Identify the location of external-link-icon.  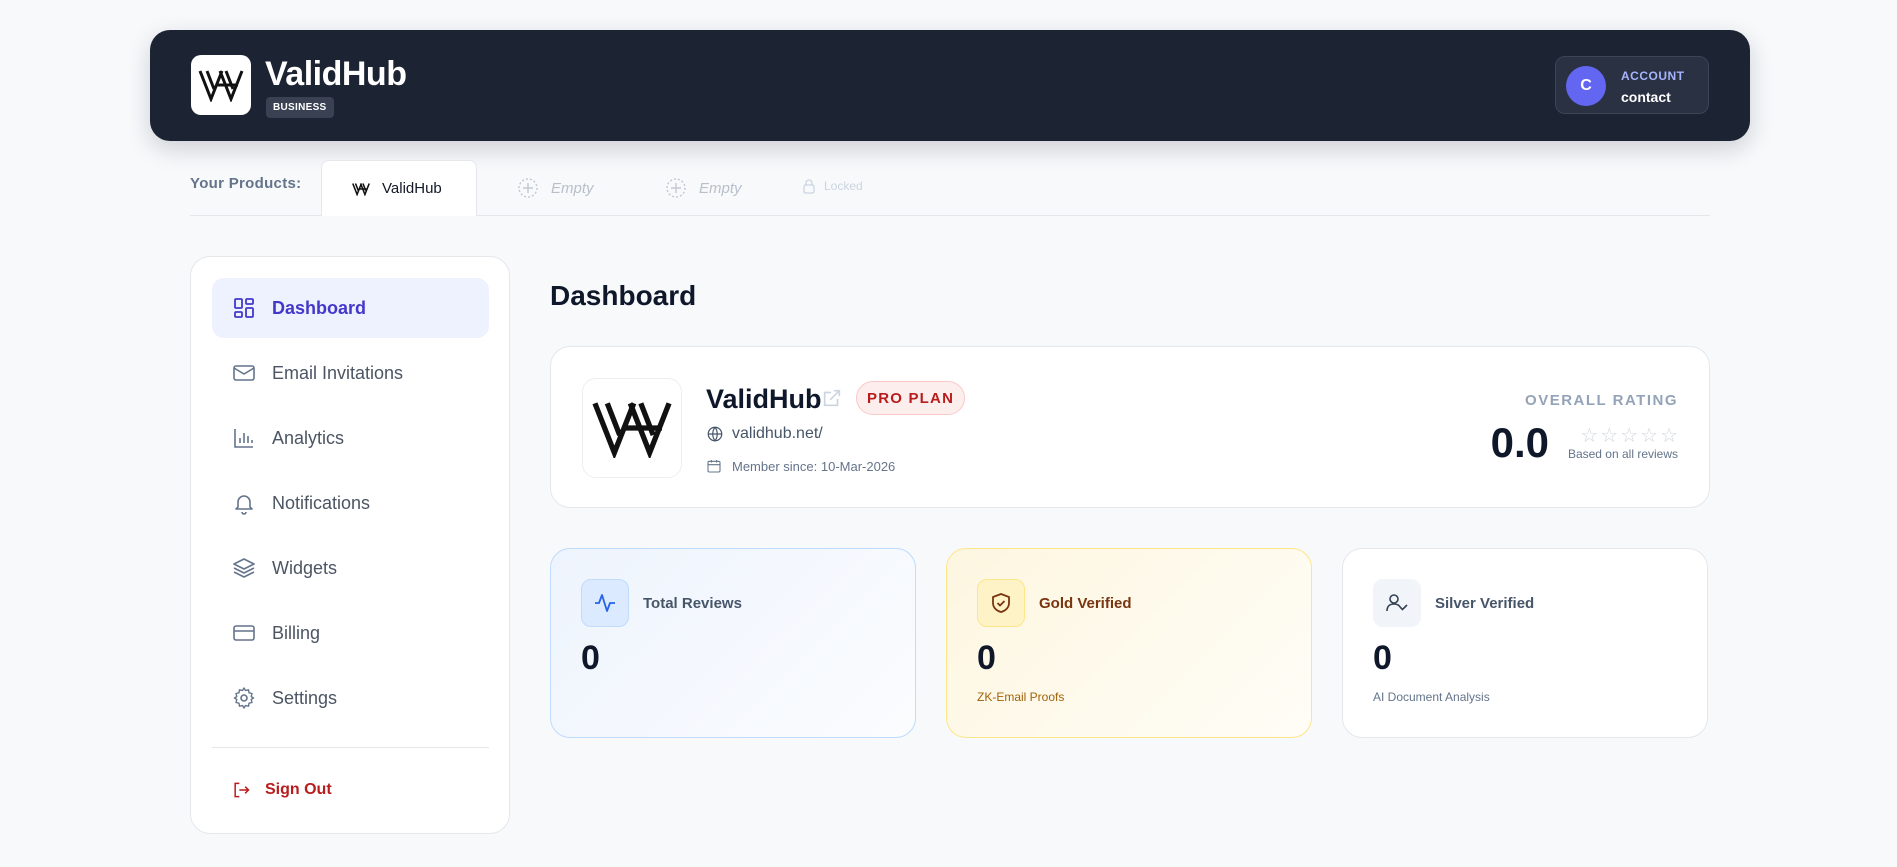
(832, 398).